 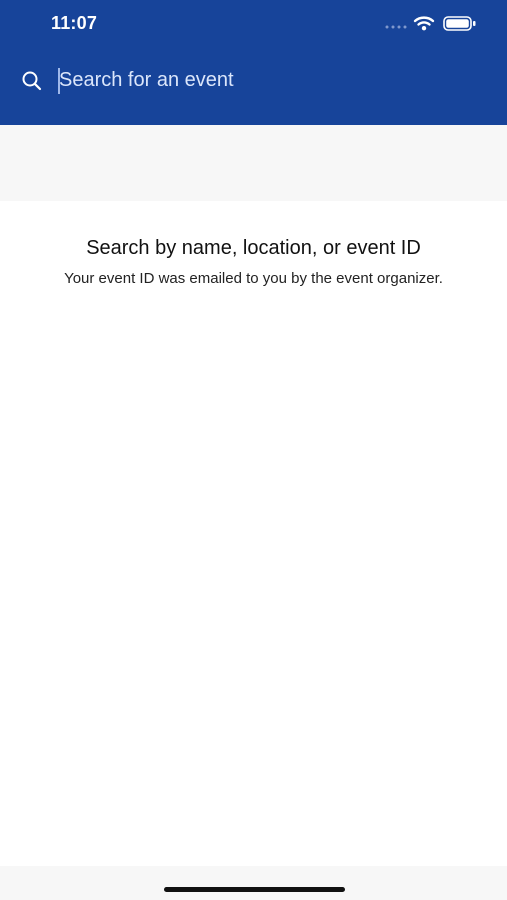 I want to click on search-input, so click(x=268, y=80).